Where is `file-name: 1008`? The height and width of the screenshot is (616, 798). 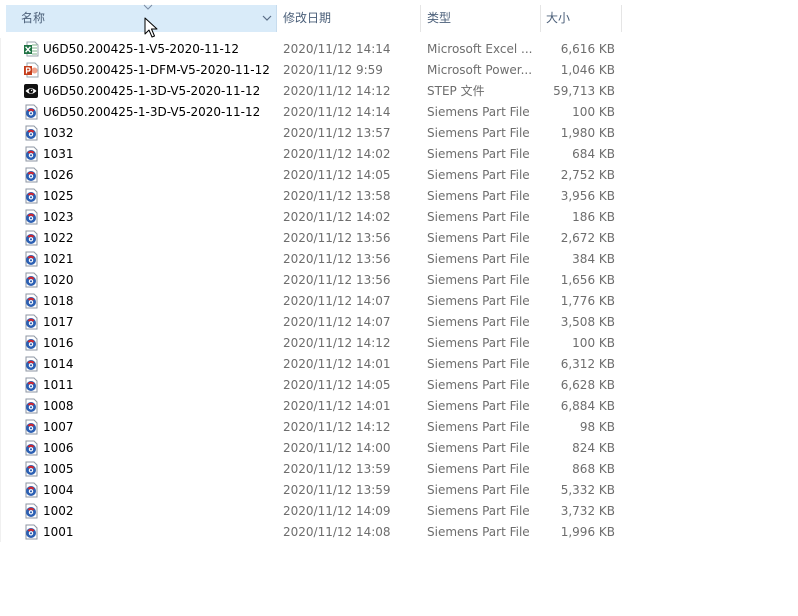
file-name: 1008 is located at coordinates (58, 405).